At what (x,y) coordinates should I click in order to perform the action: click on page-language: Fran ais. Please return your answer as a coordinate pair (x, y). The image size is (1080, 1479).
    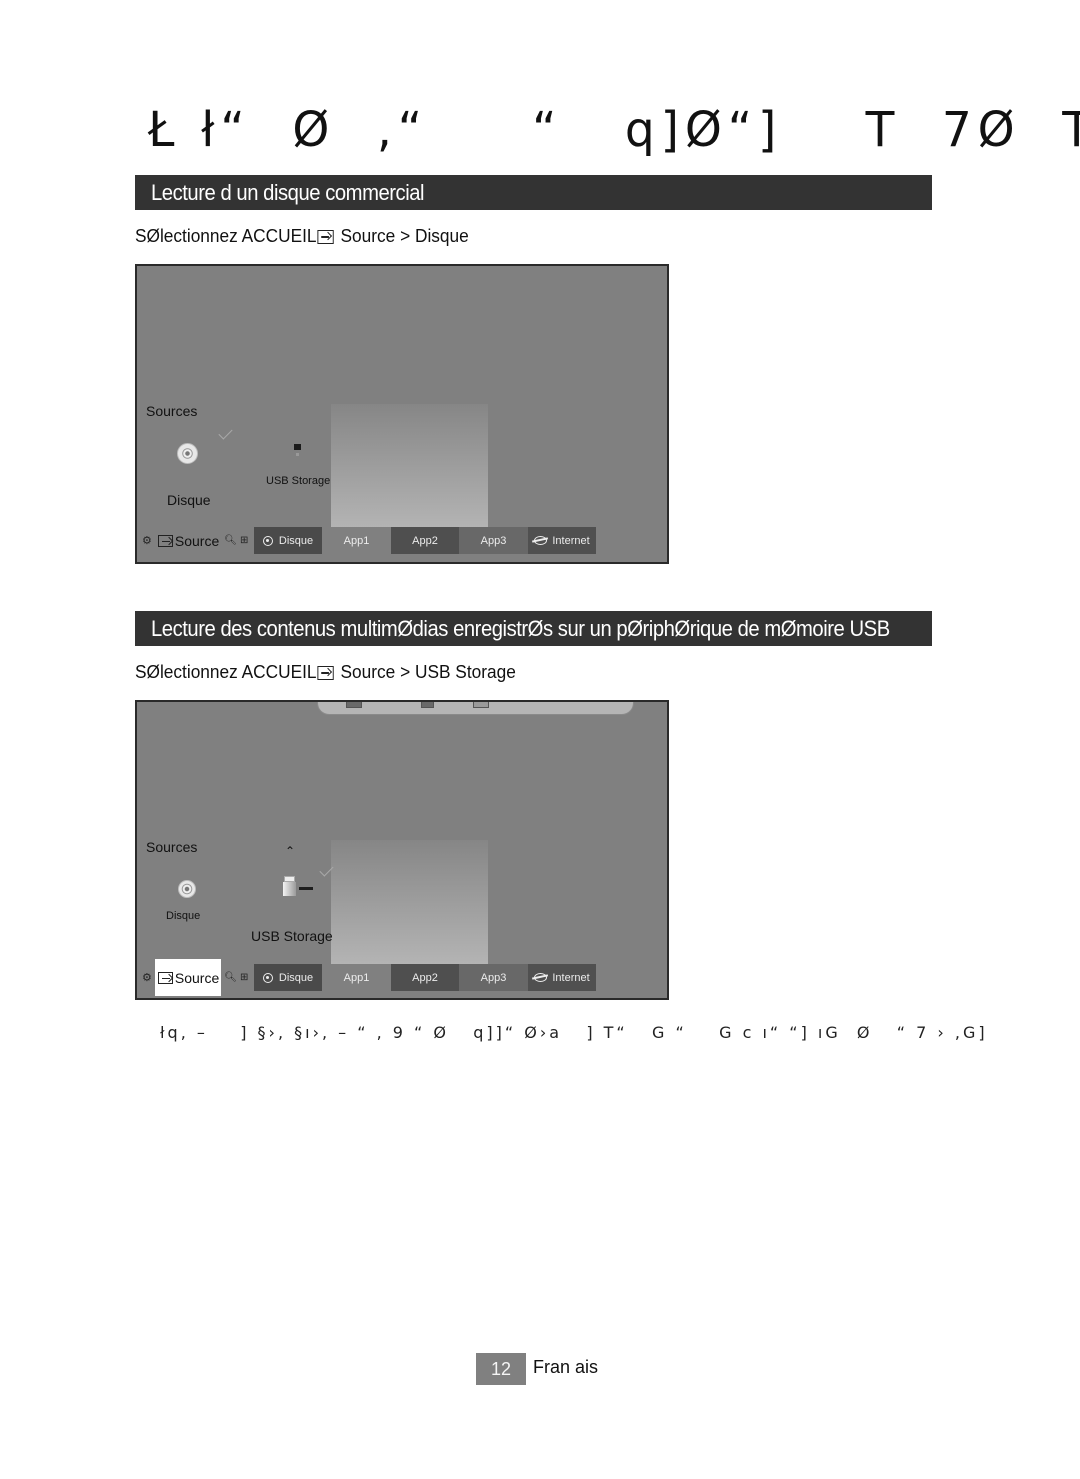
    Looking at the image, I should click on (566, 1367).